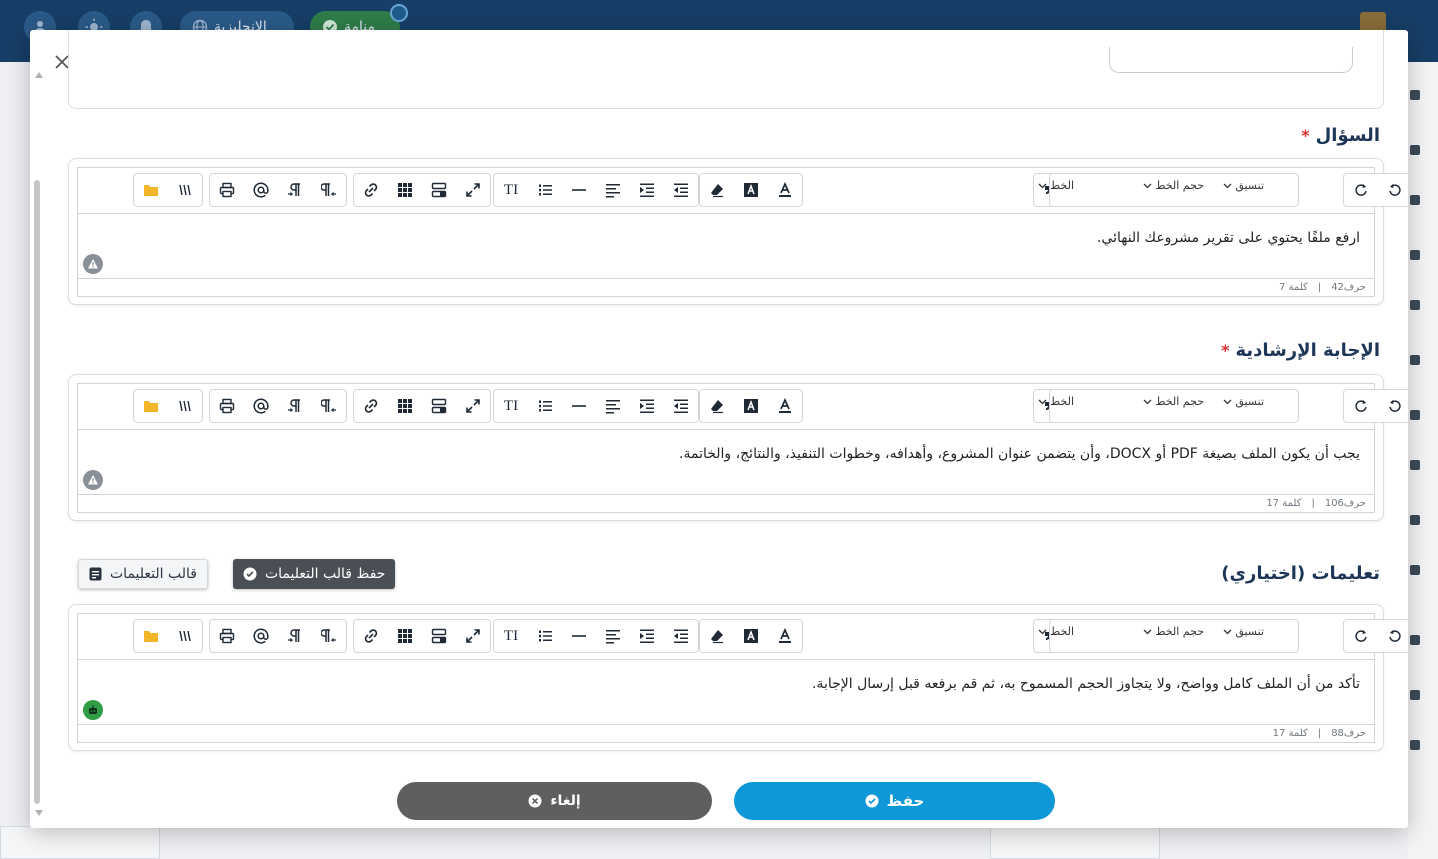 The image size is (1438, 859). Describe the element at coordinates (39, 75) in the screenshot. I see `scroll-up-arrow` at that location.